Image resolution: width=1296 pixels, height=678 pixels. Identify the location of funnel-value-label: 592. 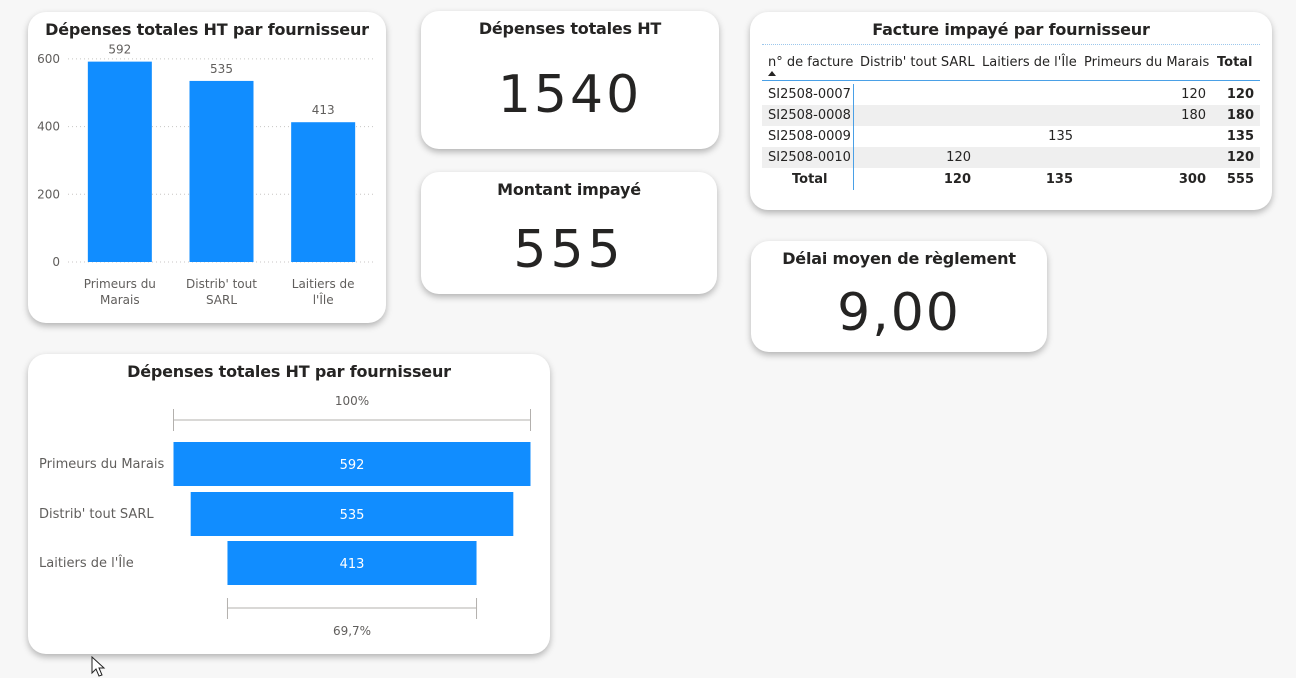
(352, 465).